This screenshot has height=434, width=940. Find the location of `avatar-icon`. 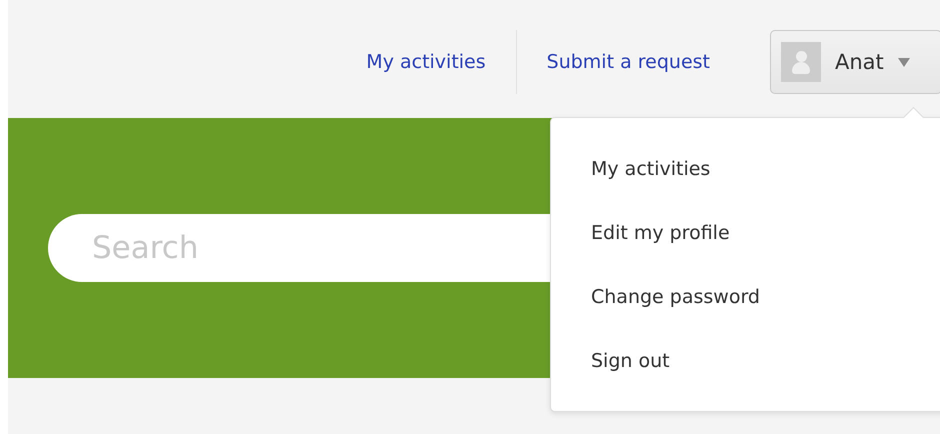

avatar-icon is located at coordinates (801, 62).